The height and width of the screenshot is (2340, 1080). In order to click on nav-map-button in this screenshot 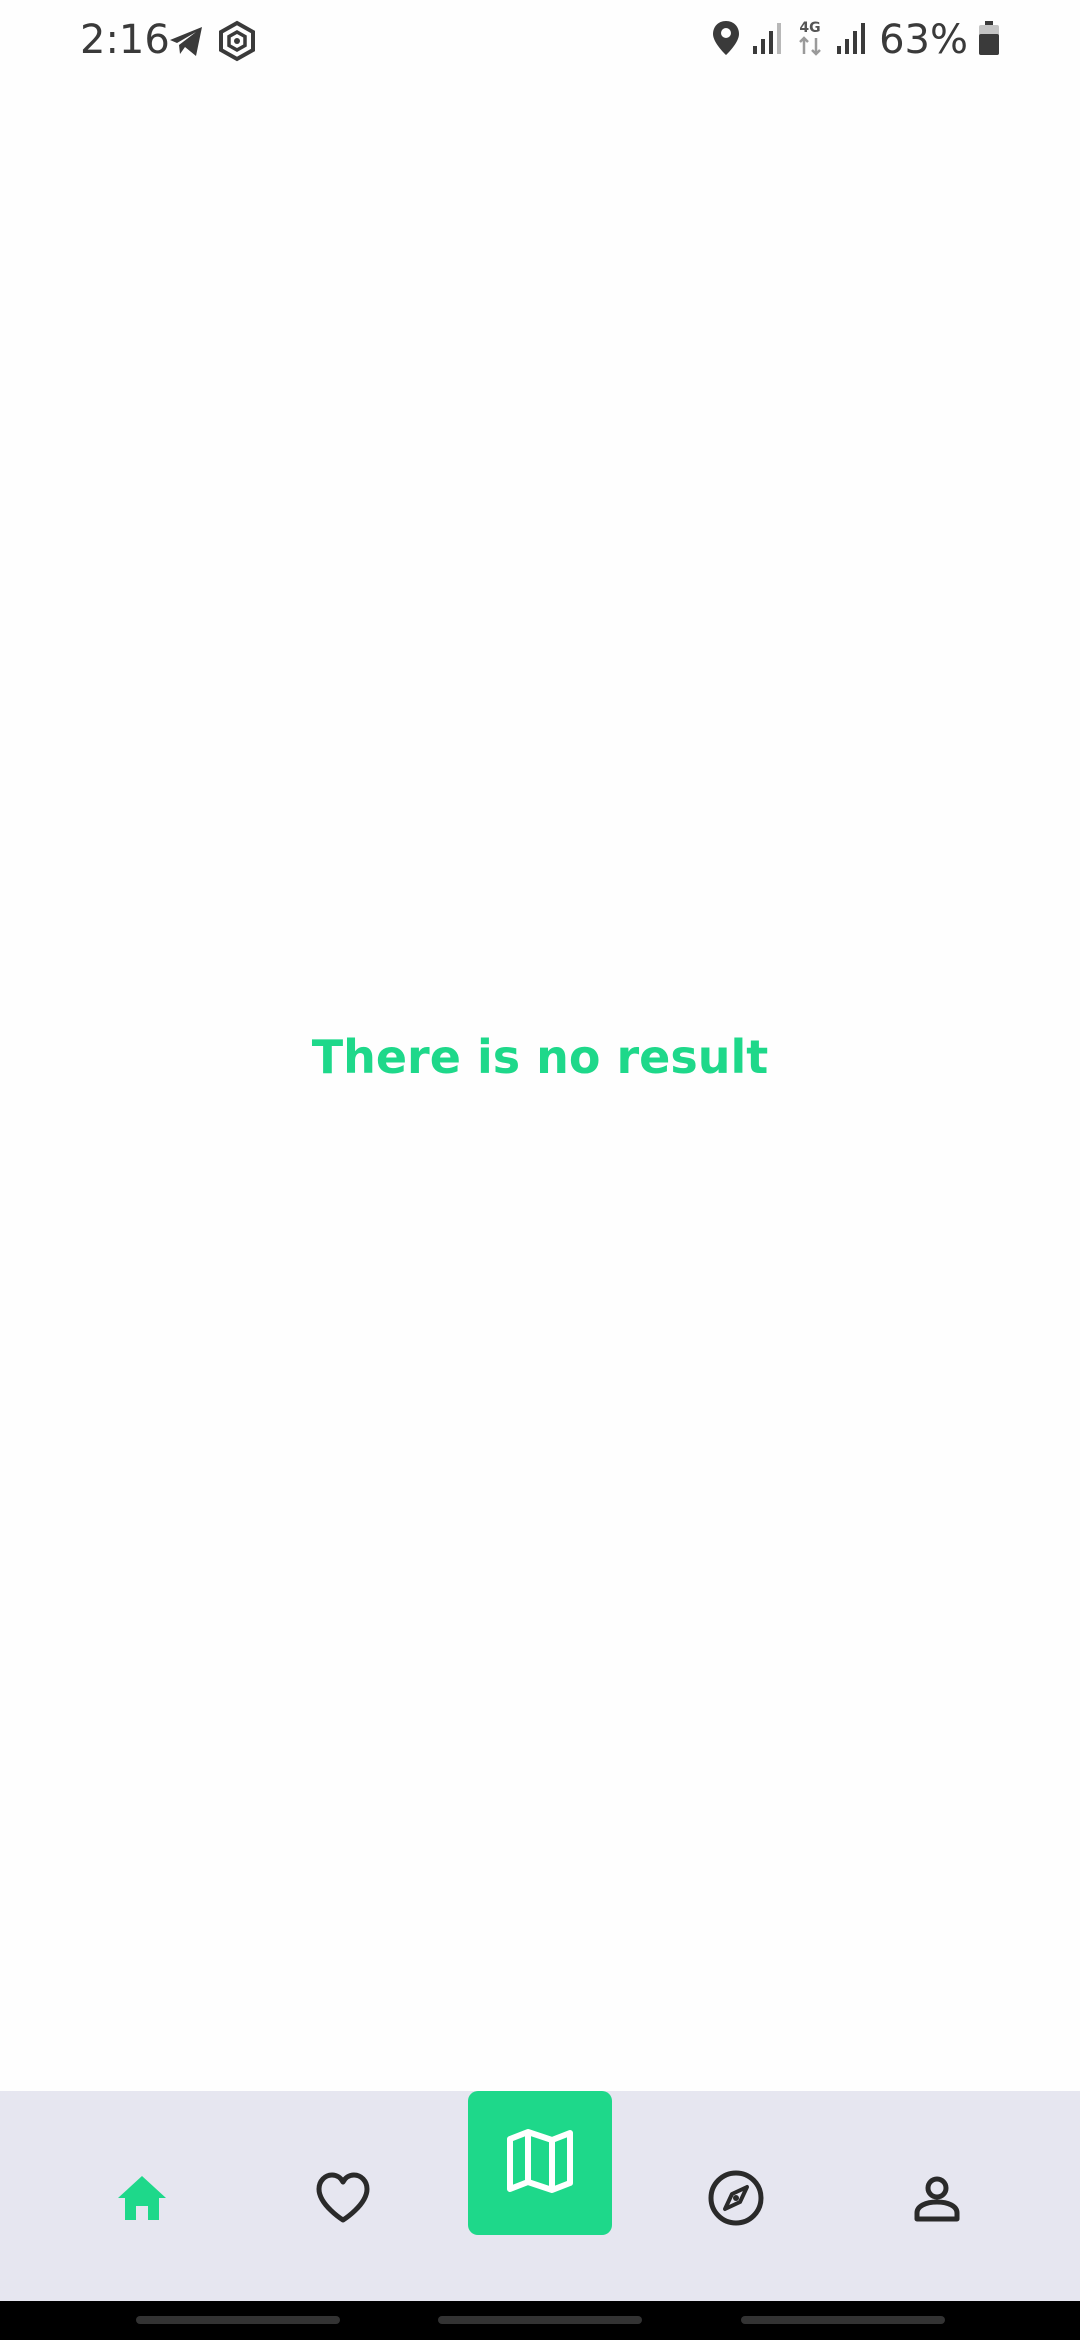, I will do `click(540, 2163)`.